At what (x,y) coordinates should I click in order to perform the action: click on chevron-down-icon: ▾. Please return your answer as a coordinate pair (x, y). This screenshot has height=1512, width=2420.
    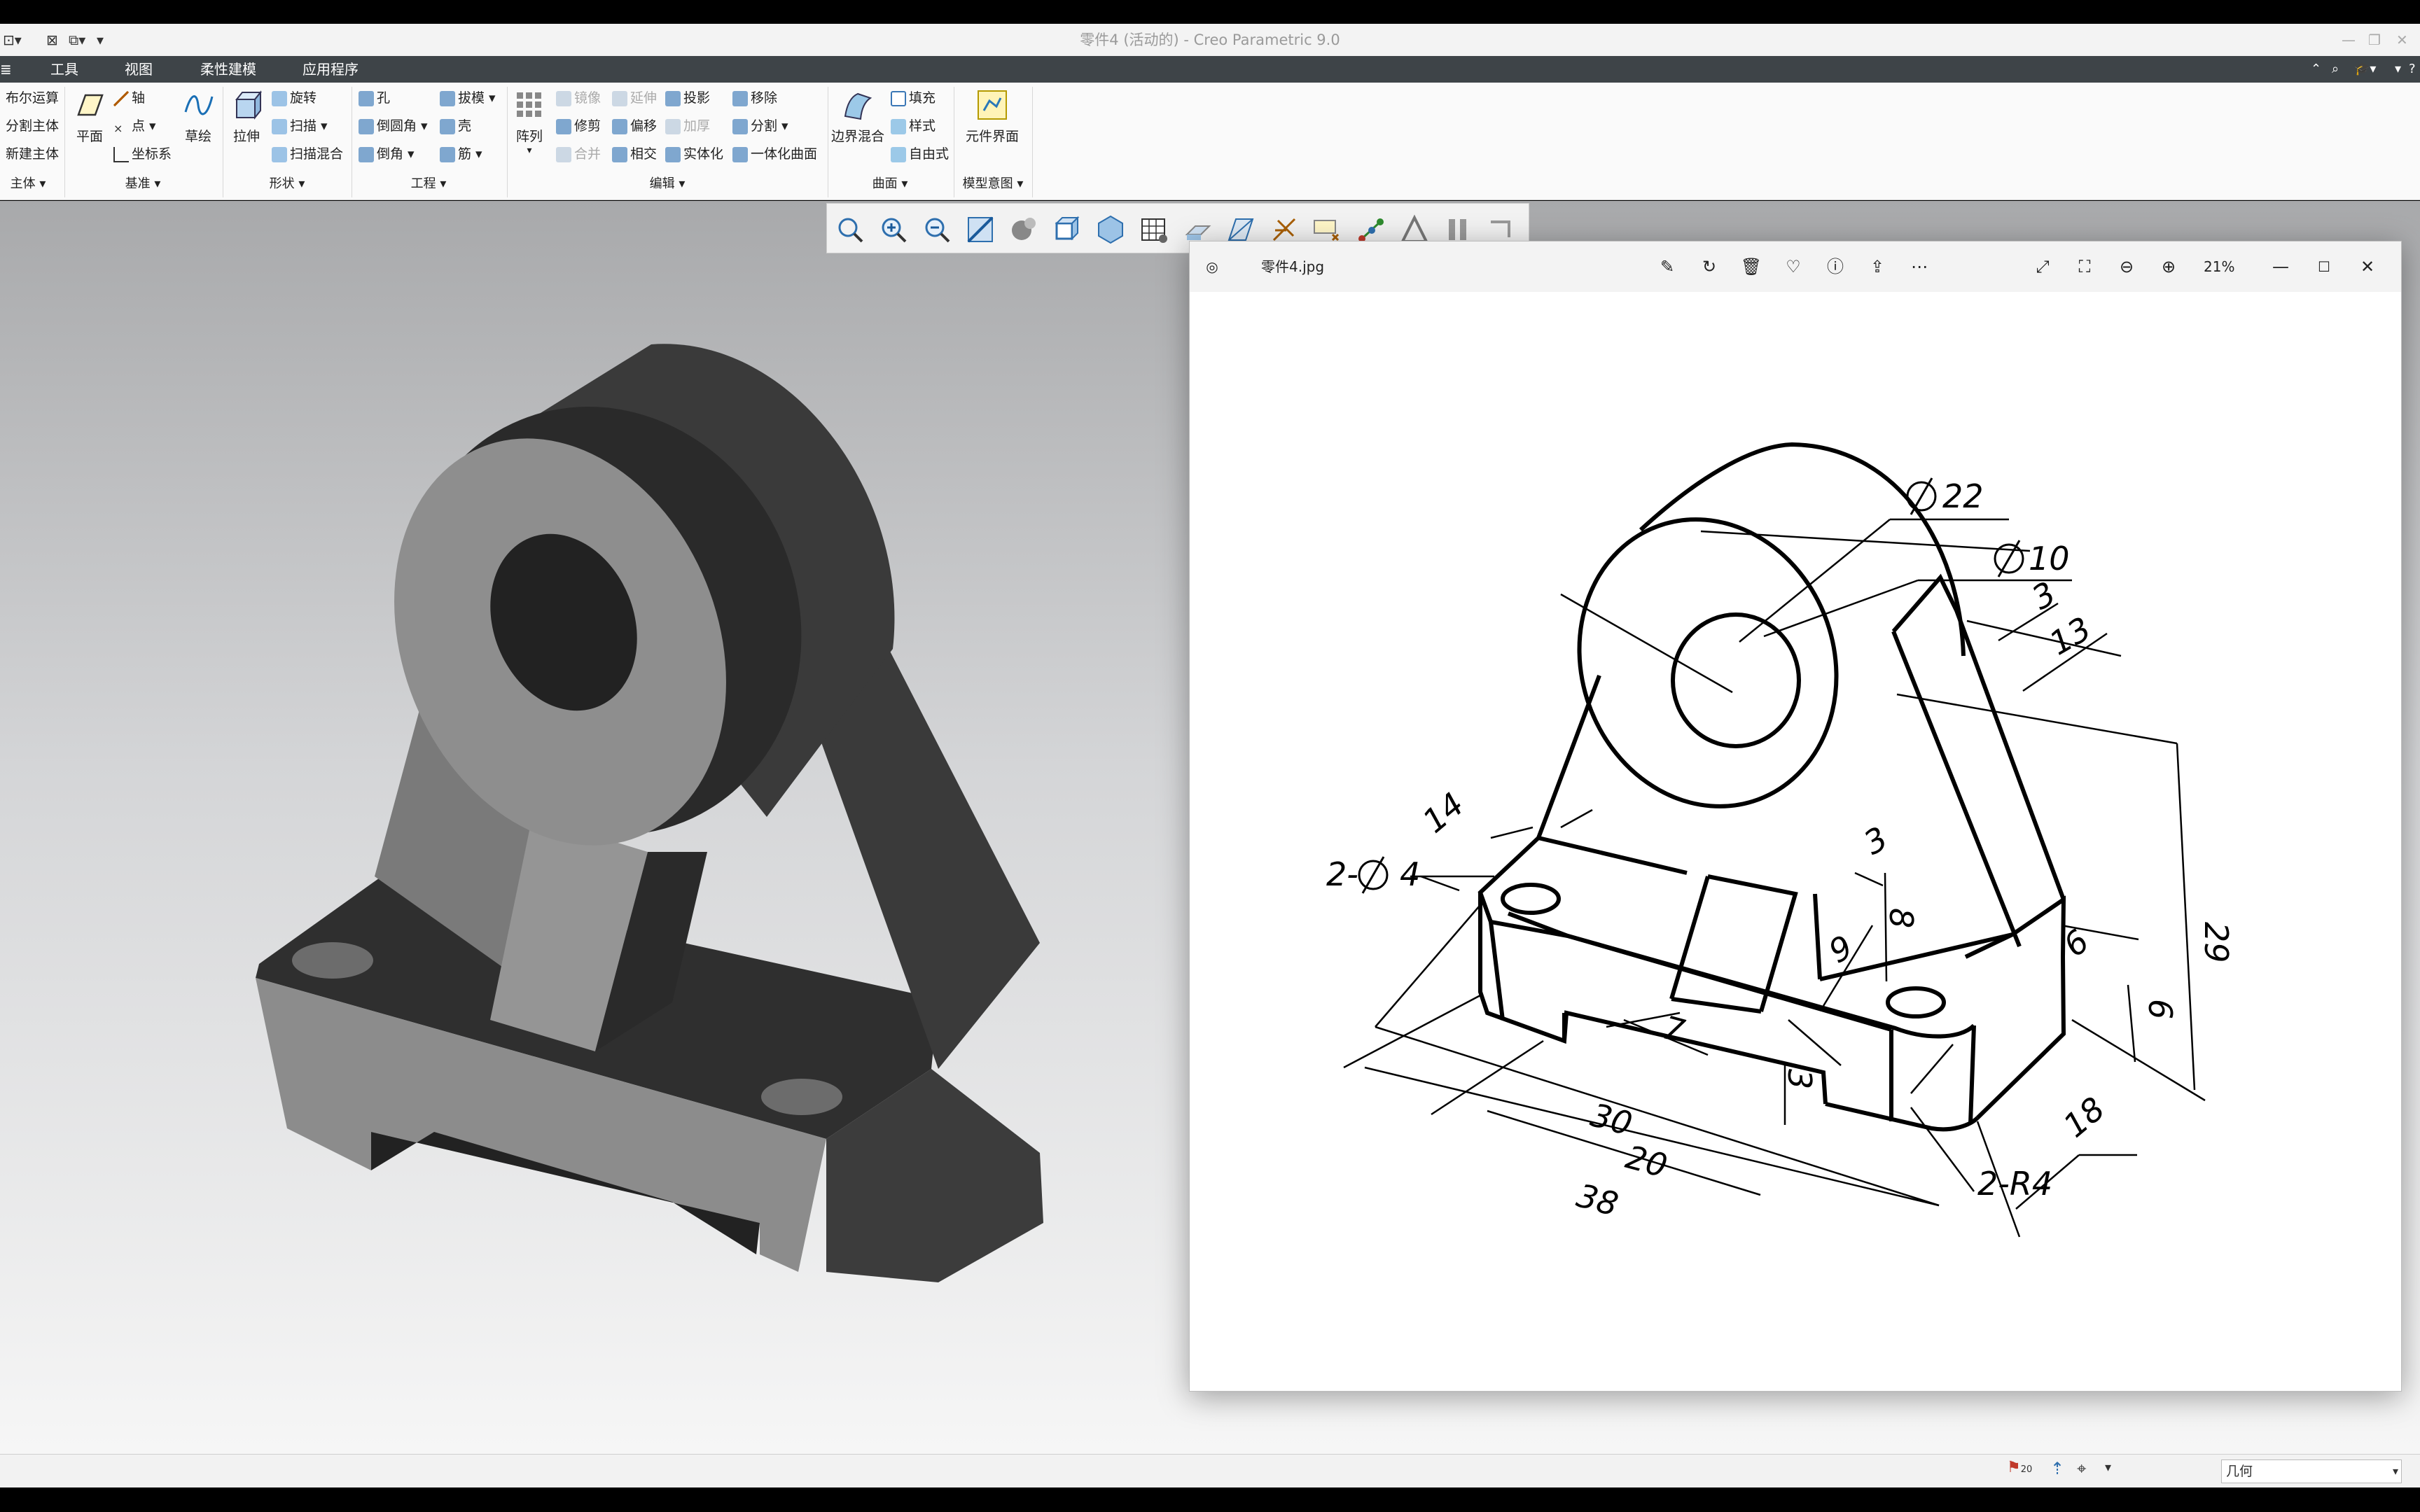
    Looking at the image, I should click on (2395, 1471).